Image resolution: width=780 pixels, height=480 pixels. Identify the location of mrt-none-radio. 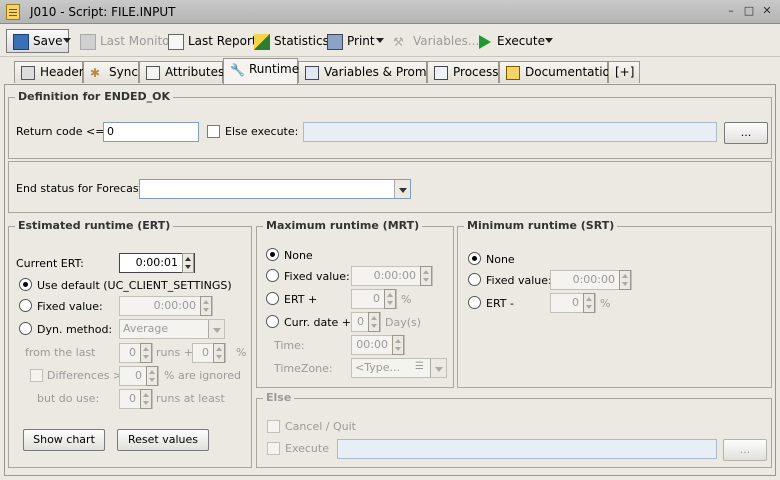
(272, 254).